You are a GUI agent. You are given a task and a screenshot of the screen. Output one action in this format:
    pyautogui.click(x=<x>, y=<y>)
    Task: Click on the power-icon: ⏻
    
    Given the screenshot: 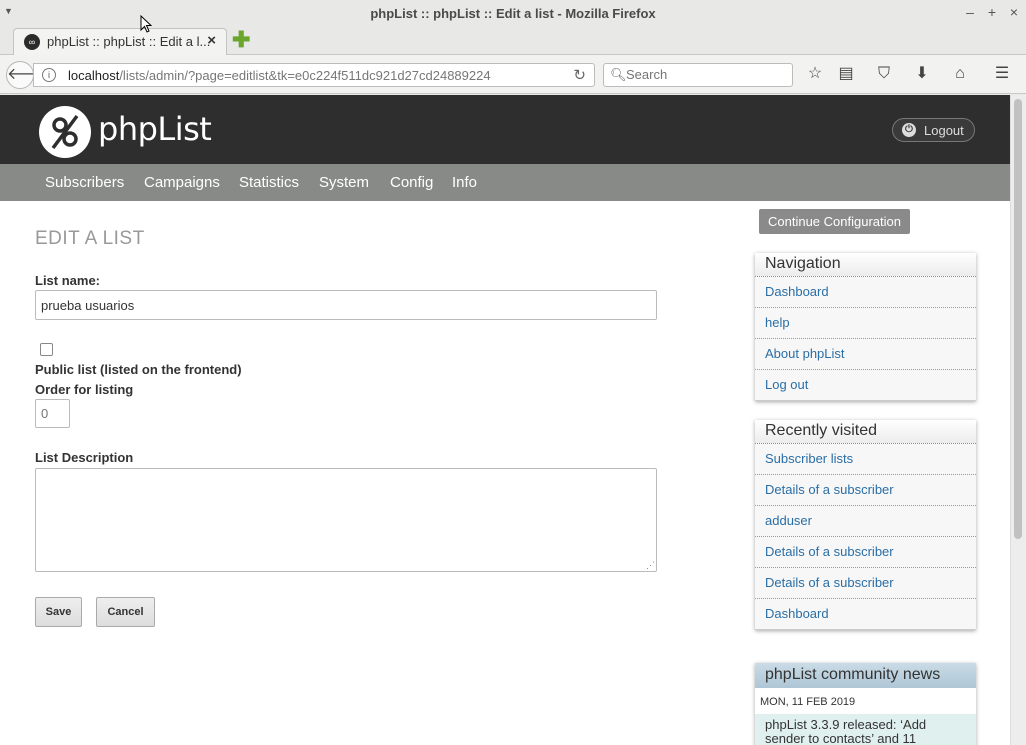 What is the action you would take?
    pyautogui.click(x=909, y=130)
    